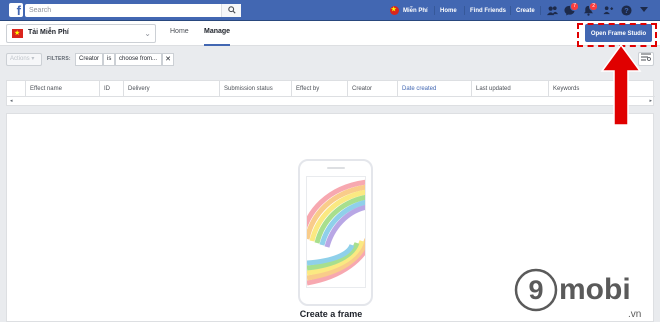 The width and height of the screenshot is (660, 322). I want to click on profile-link: Miễn Phí, so click(409, 10).